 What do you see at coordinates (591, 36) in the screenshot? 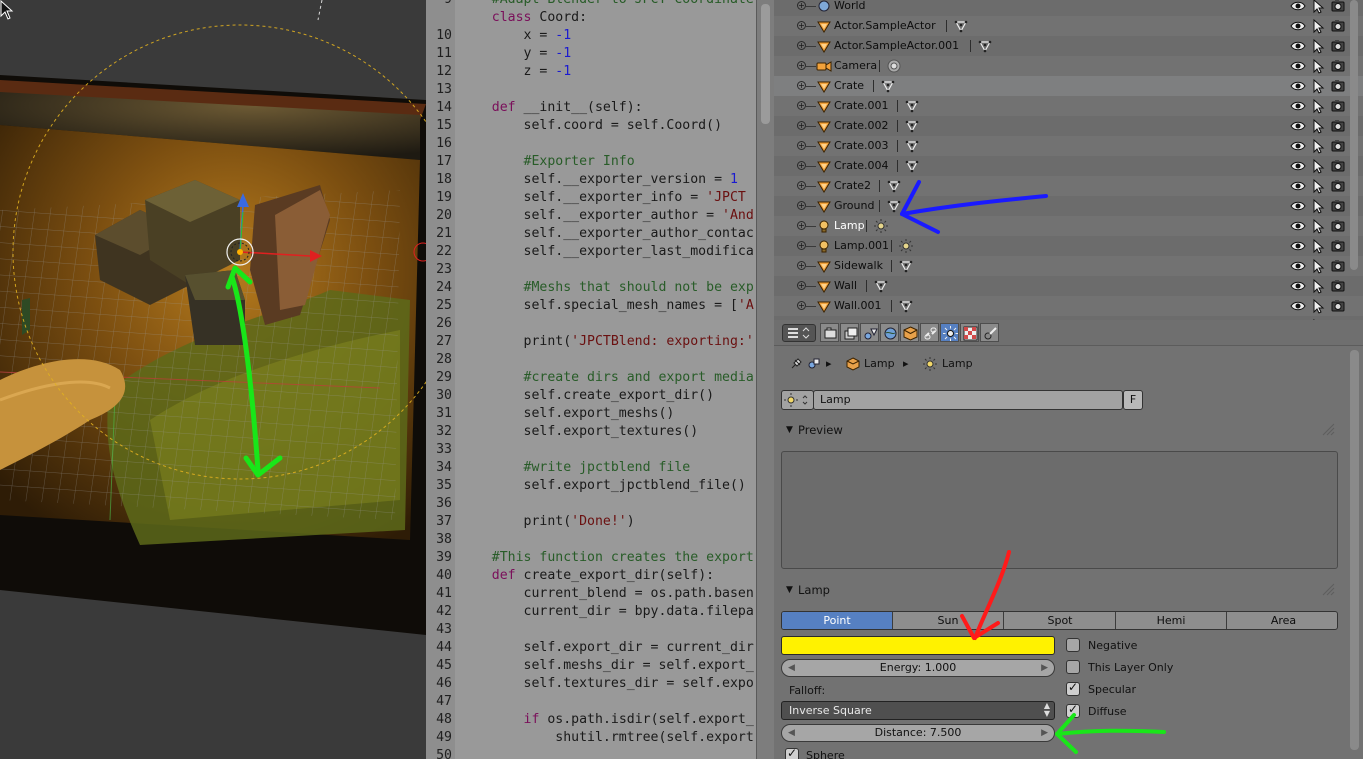
I see `code-line: 10 x = -1` at bounding box center [591, 36].